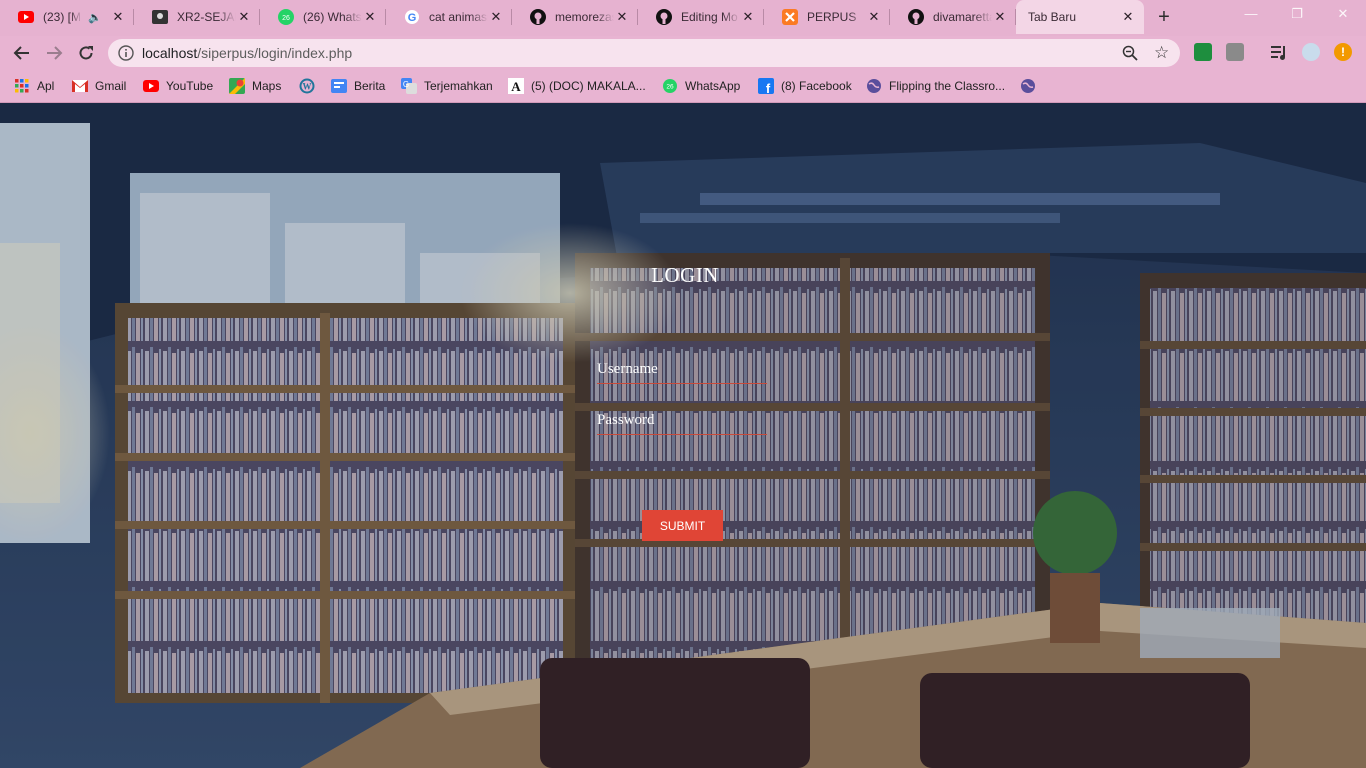  I want to click on tab-title: Editing Mo, so click(709, 17).